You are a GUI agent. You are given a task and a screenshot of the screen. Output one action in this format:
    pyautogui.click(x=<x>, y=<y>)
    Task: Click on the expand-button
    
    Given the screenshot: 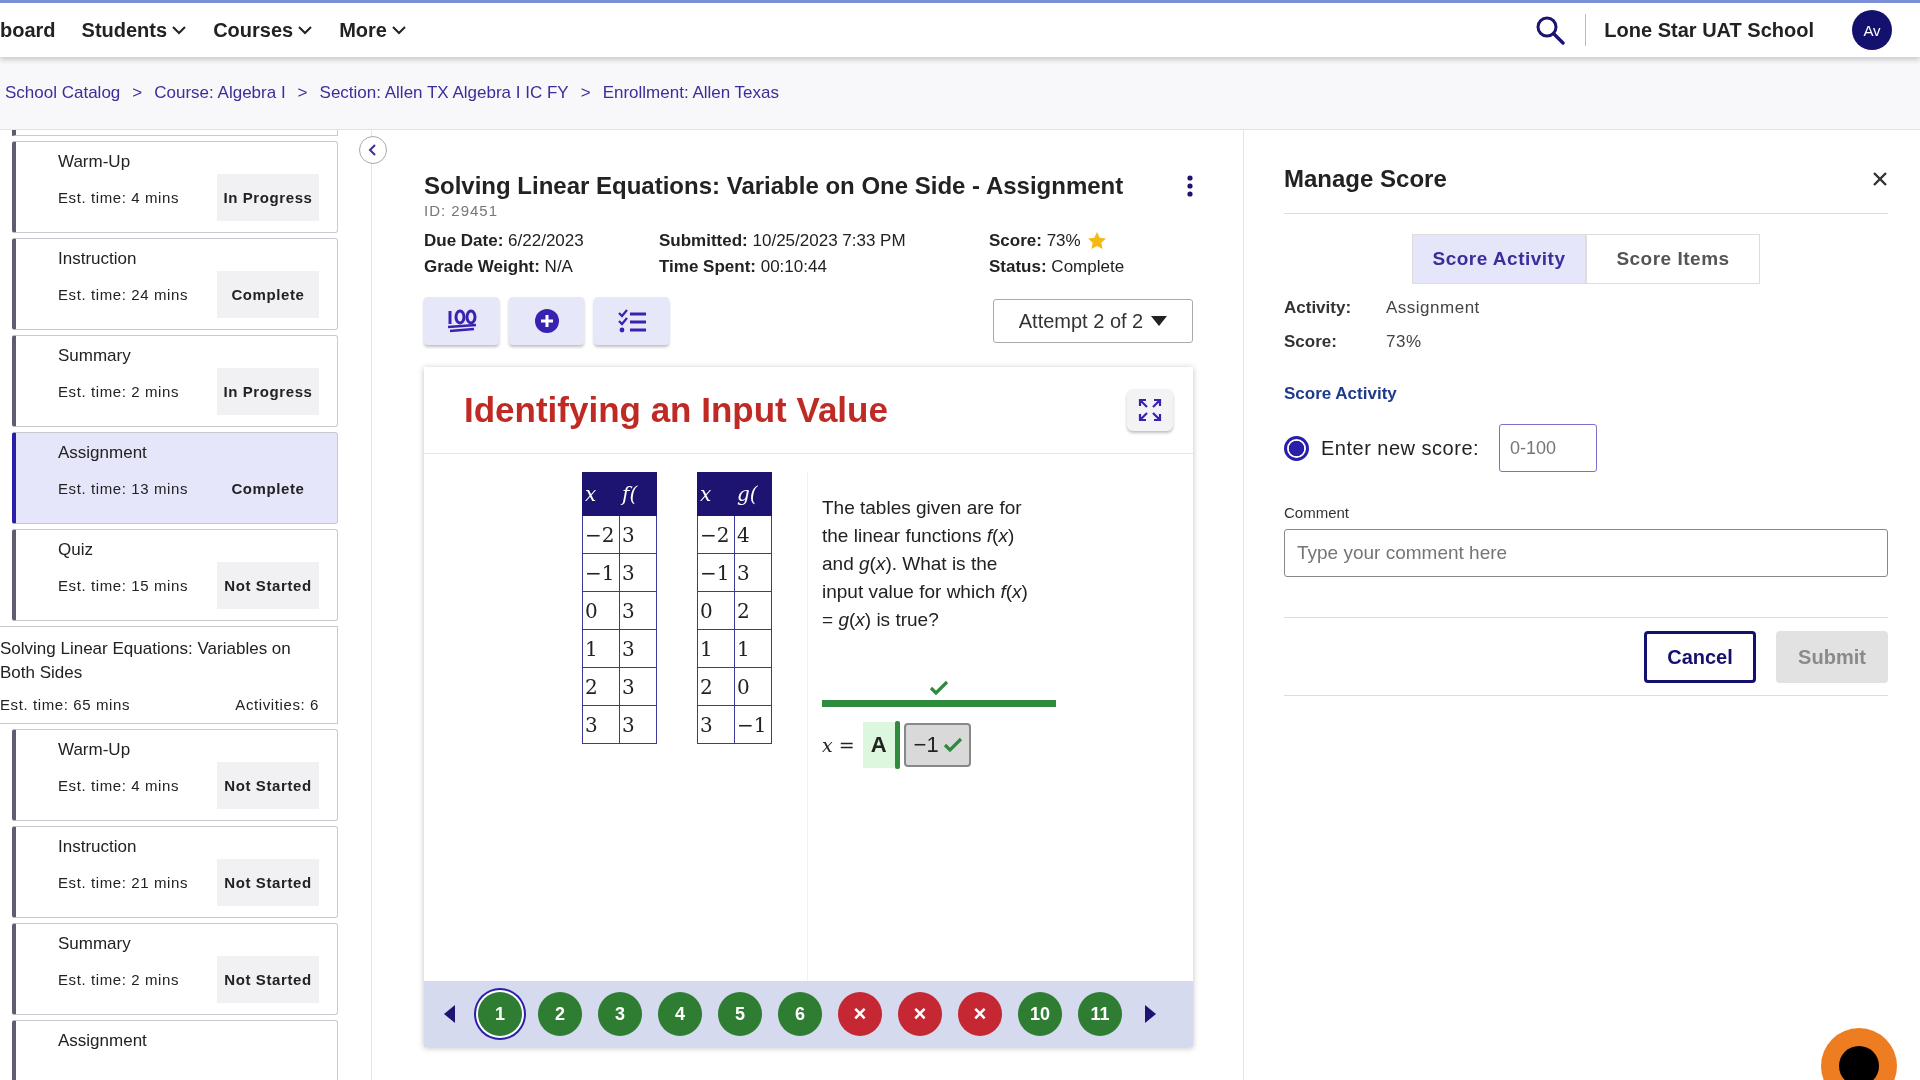 What is the action you would take?
    pyautogui.click(x=1150, y=410)
    